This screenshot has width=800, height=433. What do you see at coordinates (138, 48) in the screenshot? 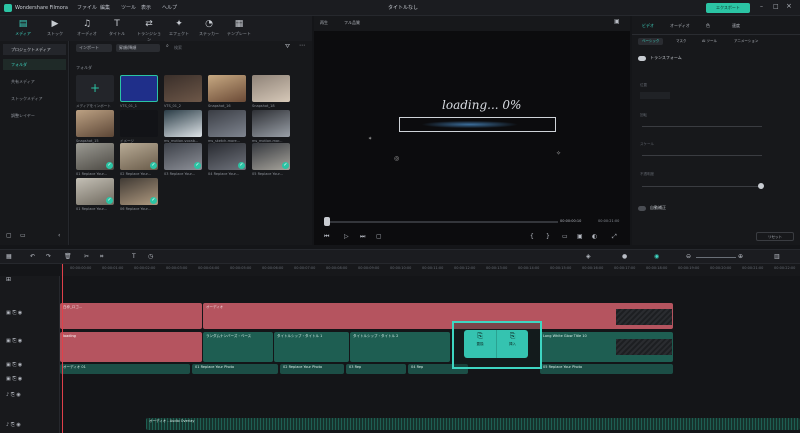
I see `sort-button: 昇順/降順` at bounding box center [138, 48].